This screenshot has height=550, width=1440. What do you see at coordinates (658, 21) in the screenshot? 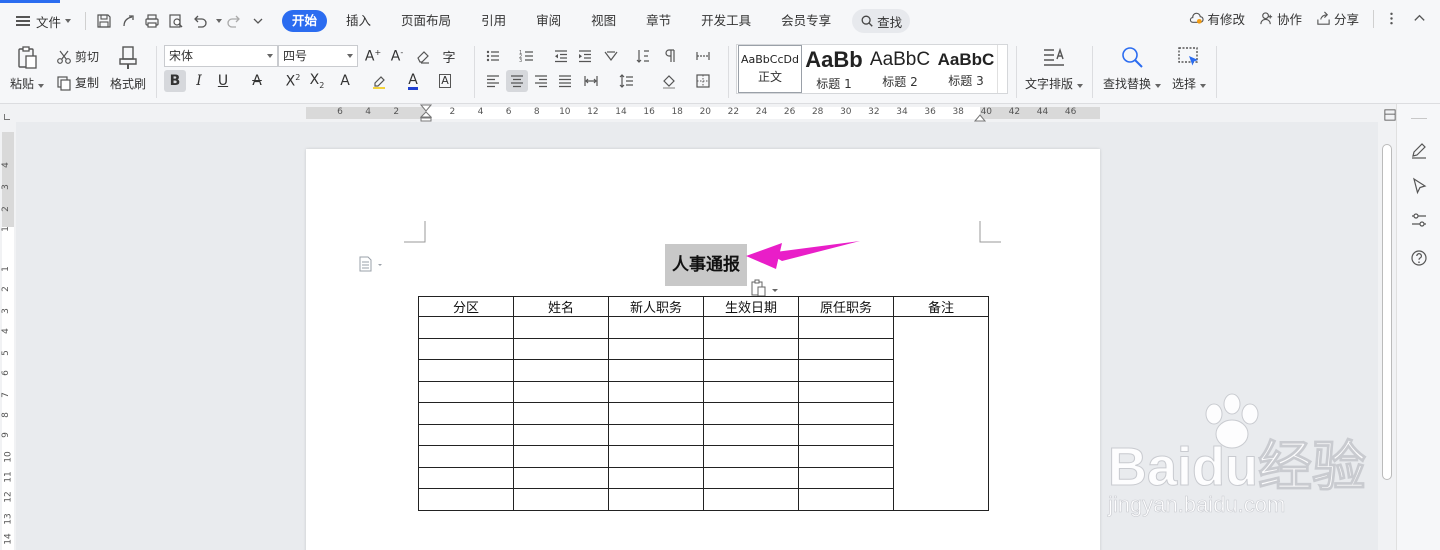
I see `tab-chapter: 章节` at bounding box center [658, 21].